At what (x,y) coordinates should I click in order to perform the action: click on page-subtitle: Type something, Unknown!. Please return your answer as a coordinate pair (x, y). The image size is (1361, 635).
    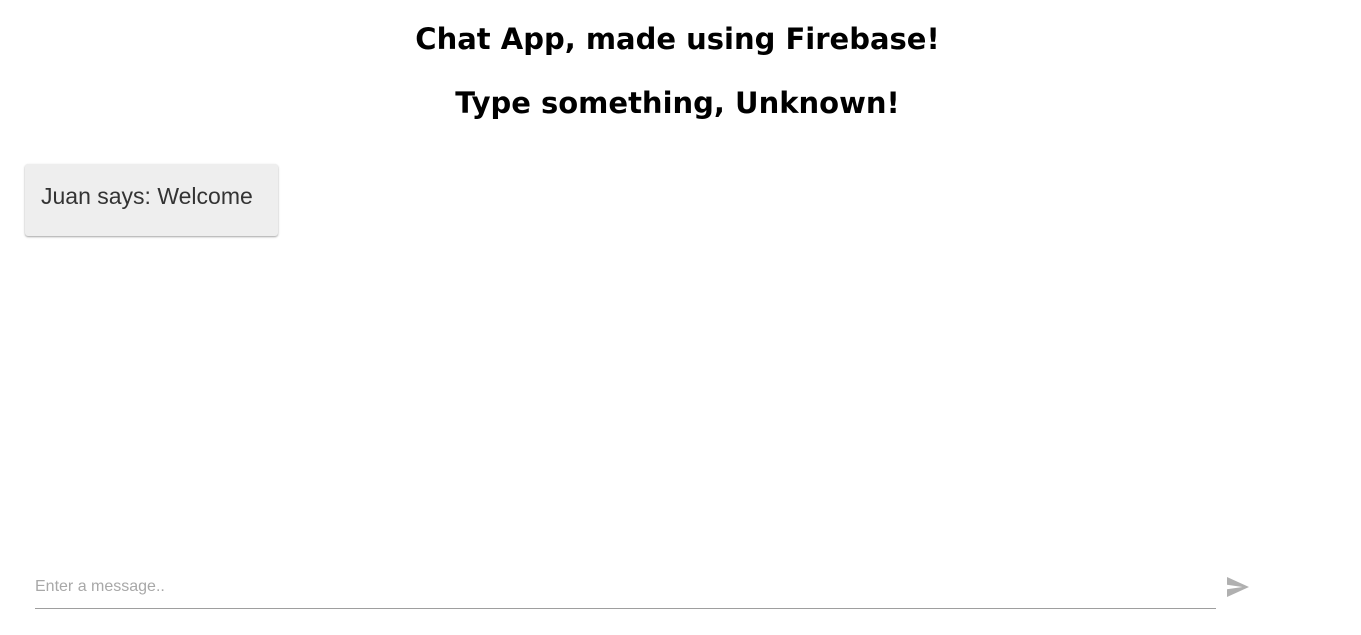
    Looking at the image, I should click on (677, 103).